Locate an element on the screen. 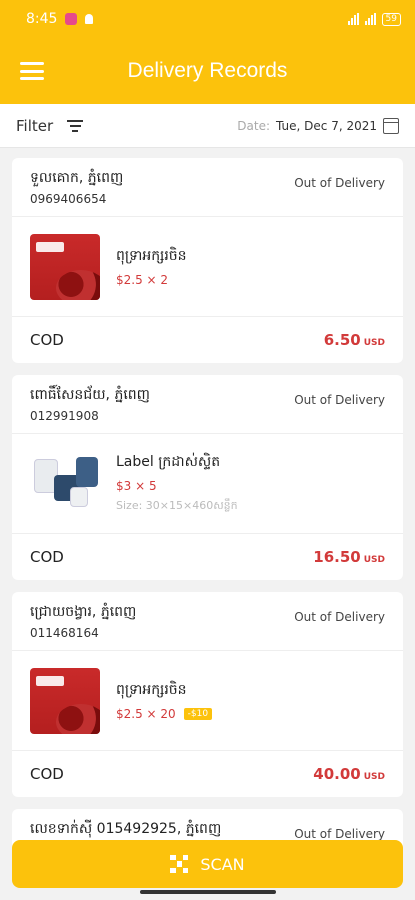 This screenshot has height=900, width=415. order-footer: COD 6.50 USD is located at coordinates (207, 340).